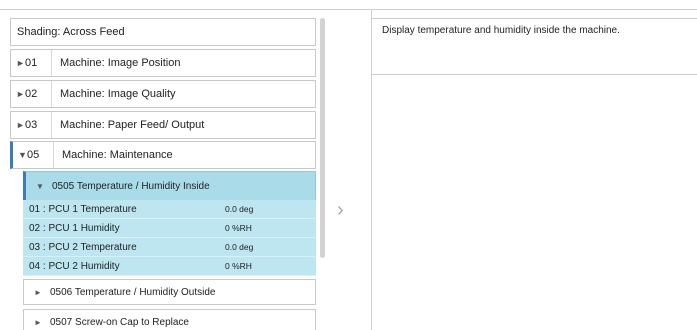  What do you see at coordinates (74, 228) in the screenshot?
I see `reading-key: 02 : PCU 1 Humidity` at bounding box center [74, 228].